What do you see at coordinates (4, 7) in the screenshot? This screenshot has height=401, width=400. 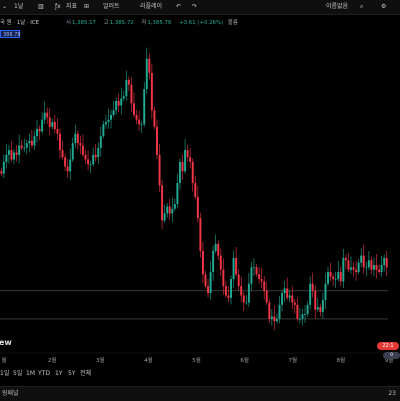 I see `chevron-down-icon: ⌄` at bounding box center [4, 7].